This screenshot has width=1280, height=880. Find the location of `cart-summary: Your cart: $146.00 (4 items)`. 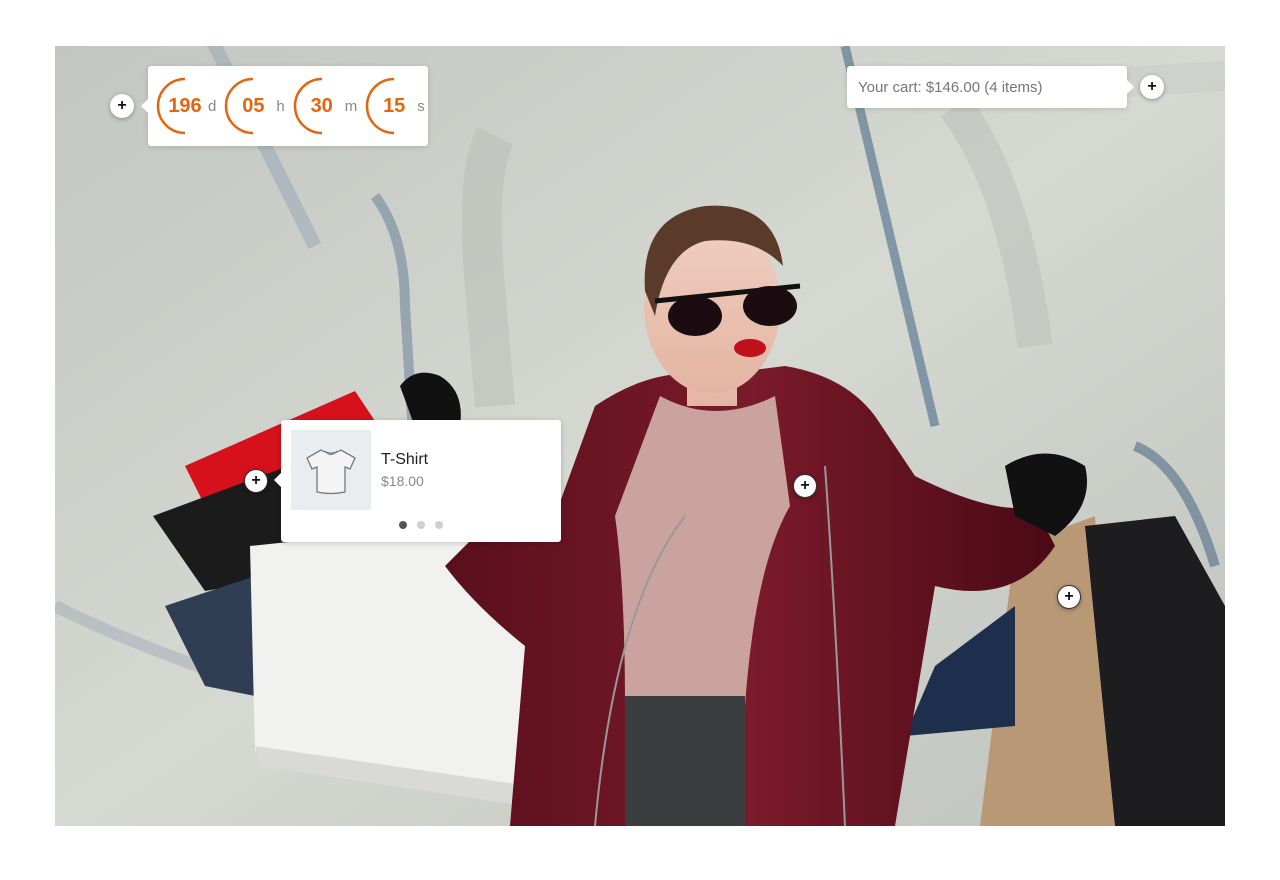

cart-summary: Your cart: $146.00 (4 items) is located at coordinates (990, 87).